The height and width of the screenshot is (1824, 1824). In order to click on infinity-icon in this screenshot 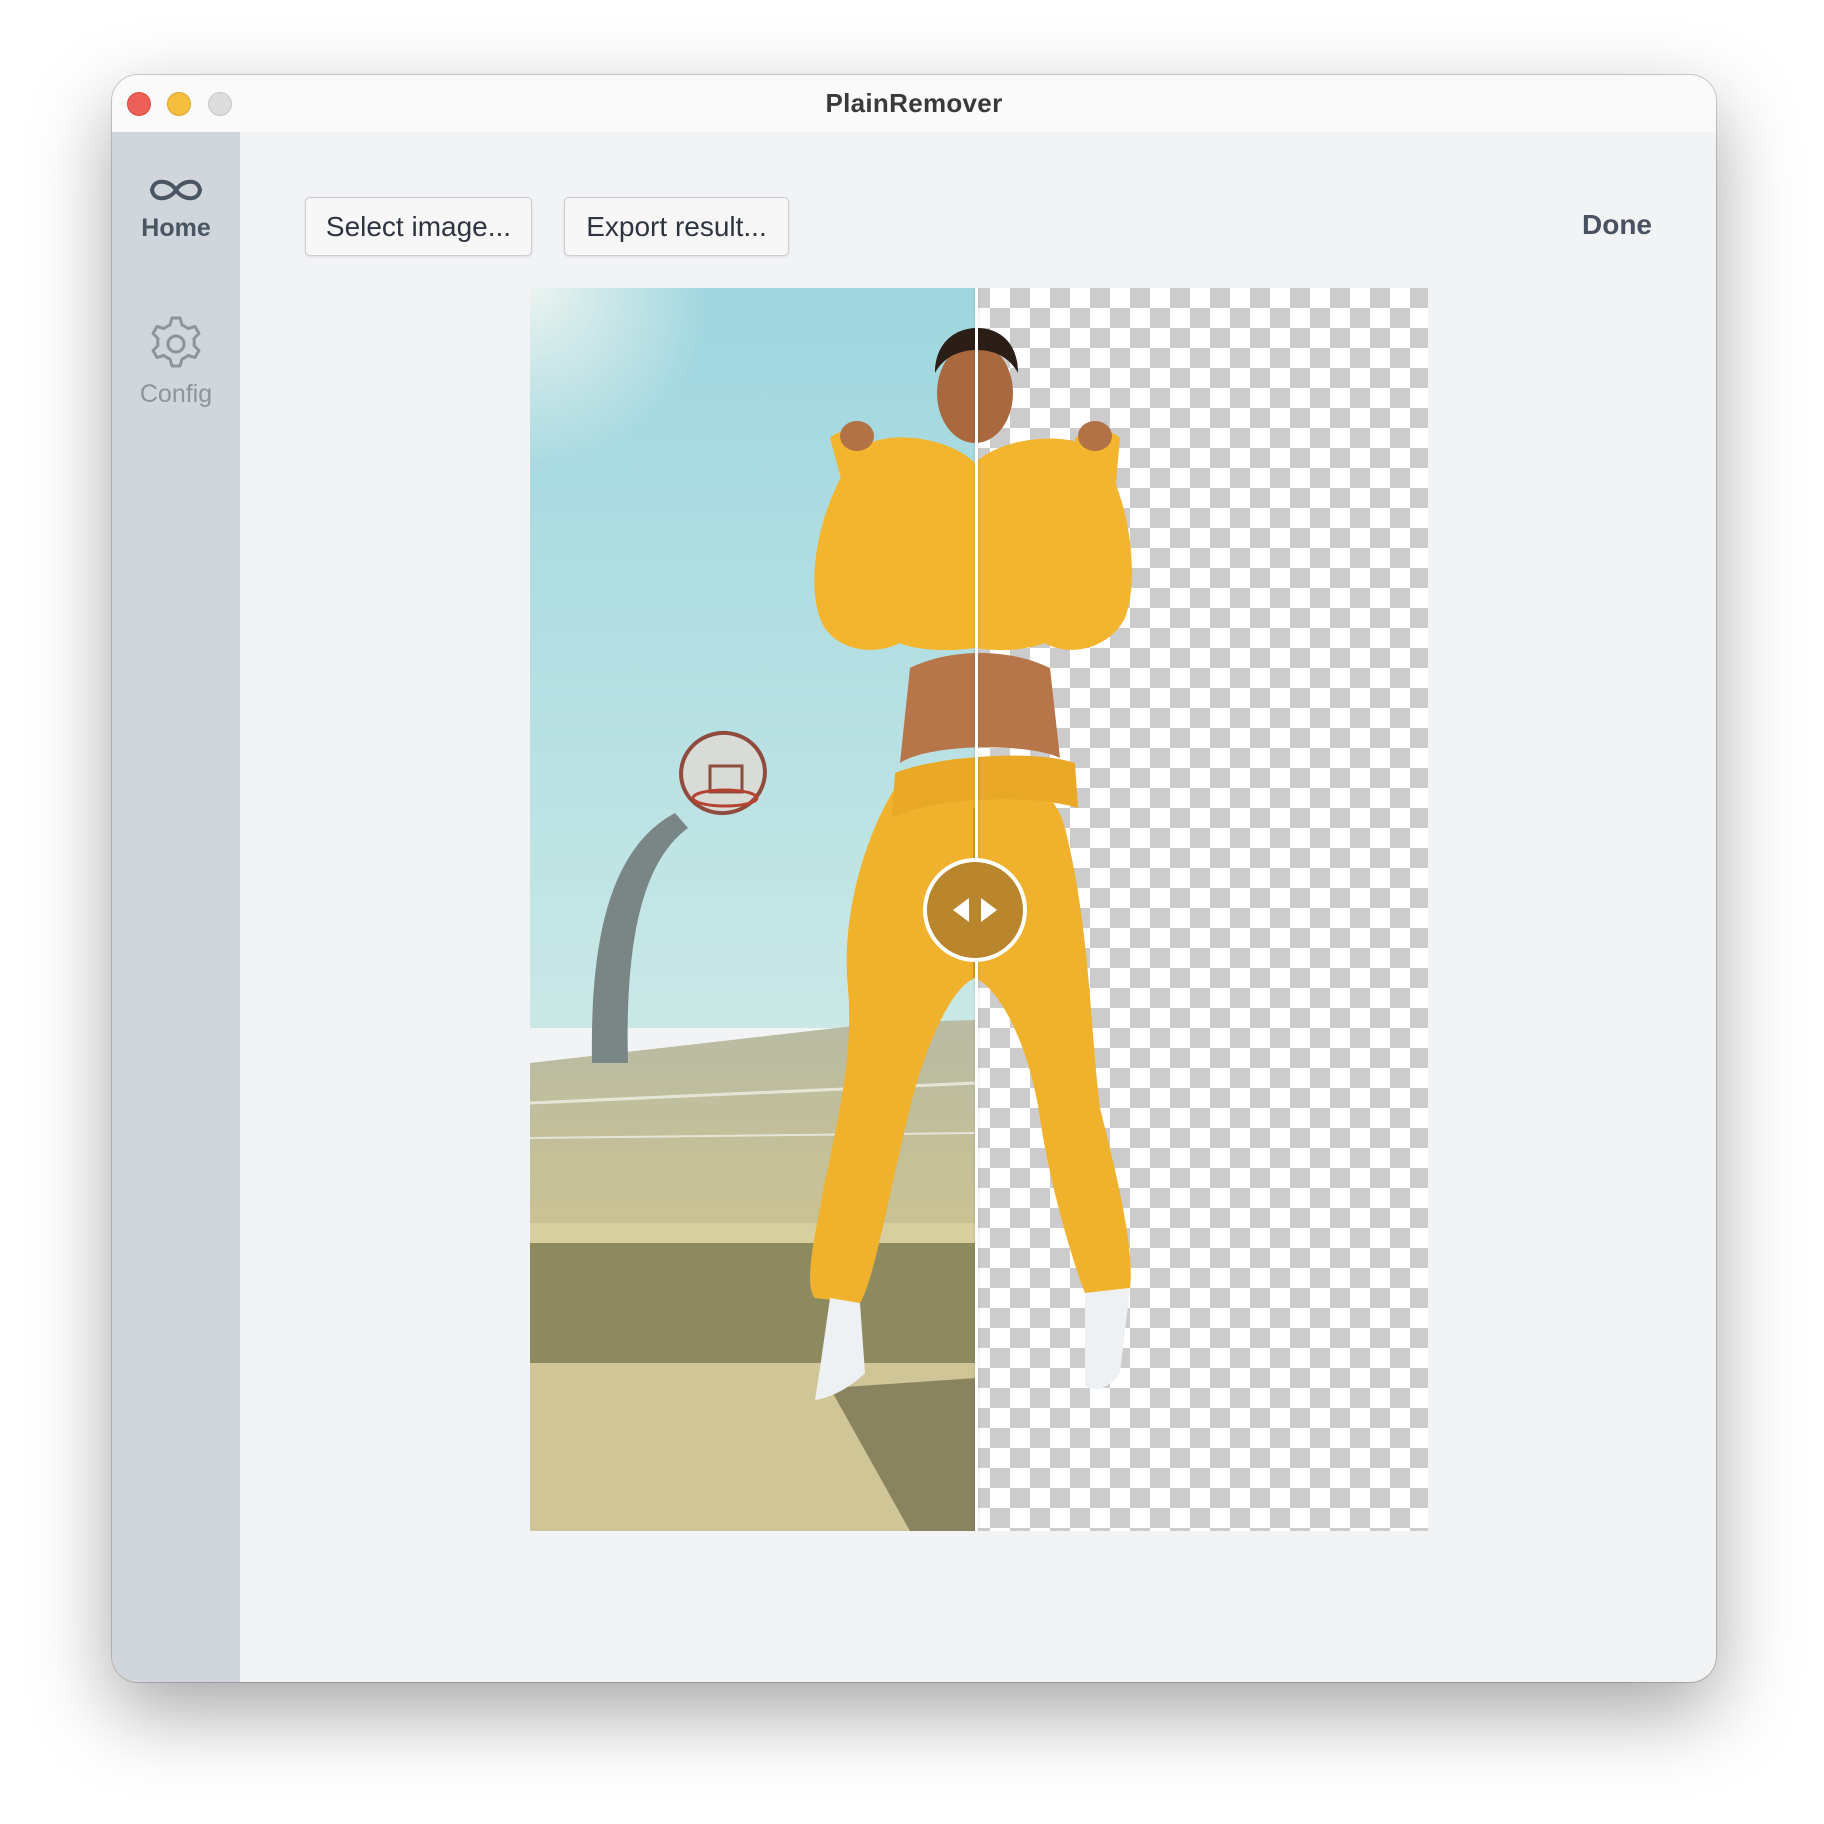, I will do `click(176, 190)`.